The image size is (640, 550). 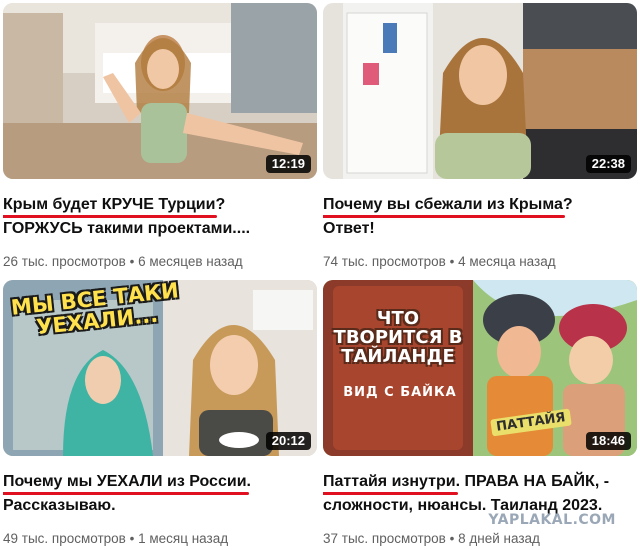 I want to click on upload-age: 8 дней назад, so click(x=499, y=538).